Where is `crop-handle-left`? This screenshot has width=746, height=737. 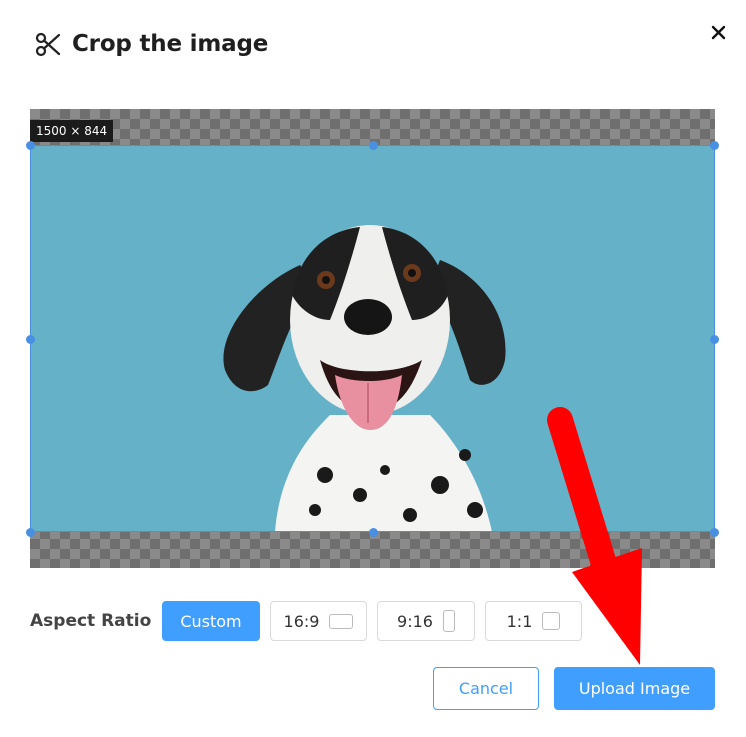 crop-handle-left is located at coordinates (30, 339).